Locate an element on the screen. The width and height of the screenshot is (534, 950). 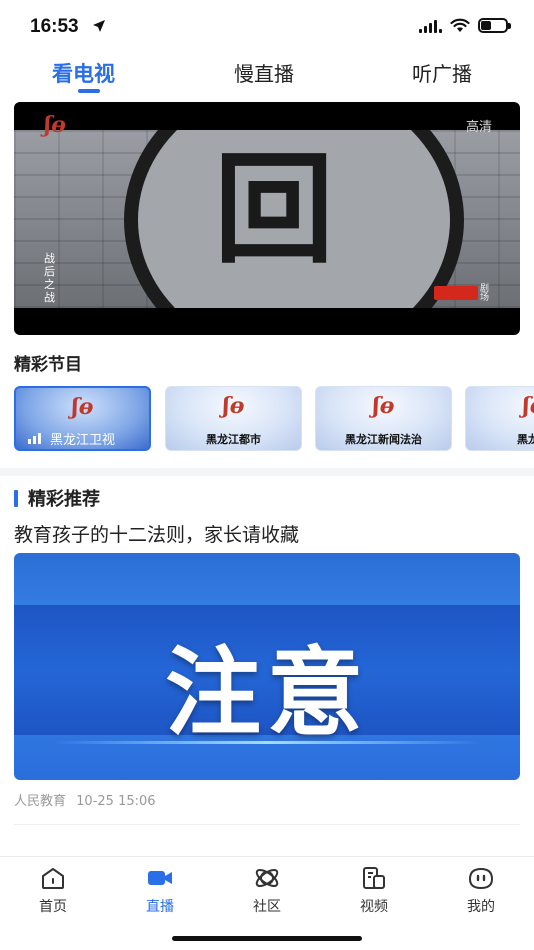
nav-live-label: 直播 is located at coordinates (160, 907).